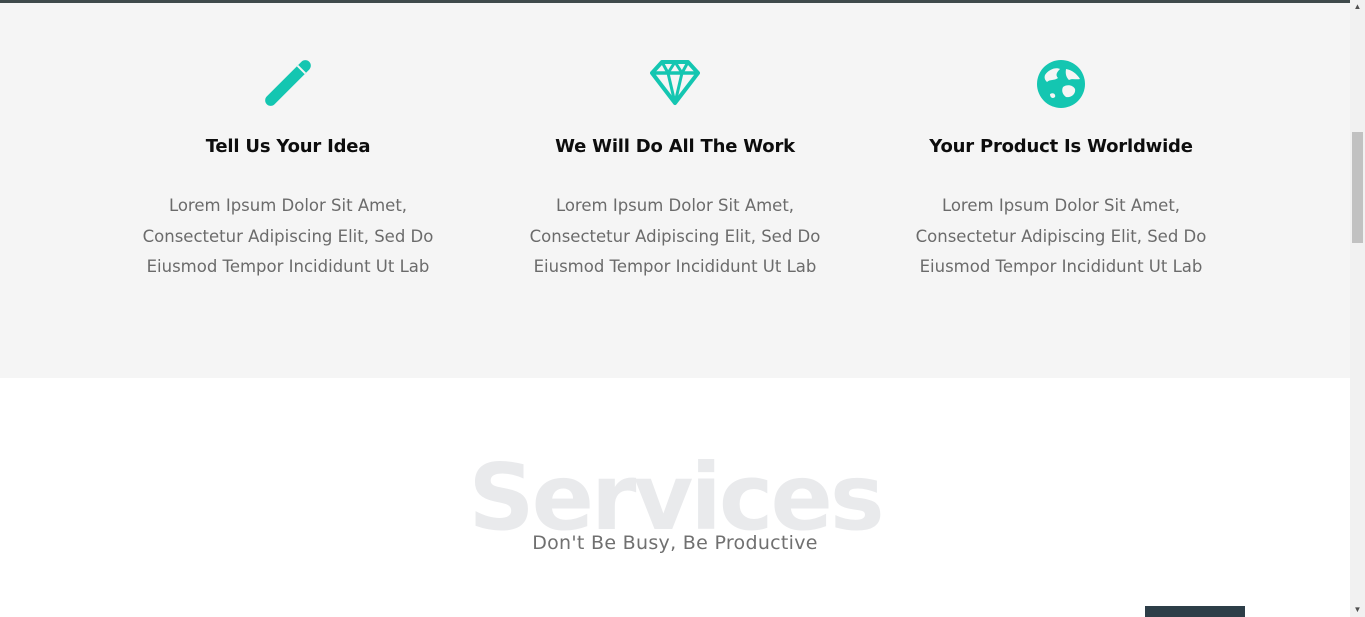 This screenshot has width=1365, height=617. Describe the element at coordinates (1357, 7) in the screenshot. I see `scroll-up-arrow-icon: ▲` at that location.